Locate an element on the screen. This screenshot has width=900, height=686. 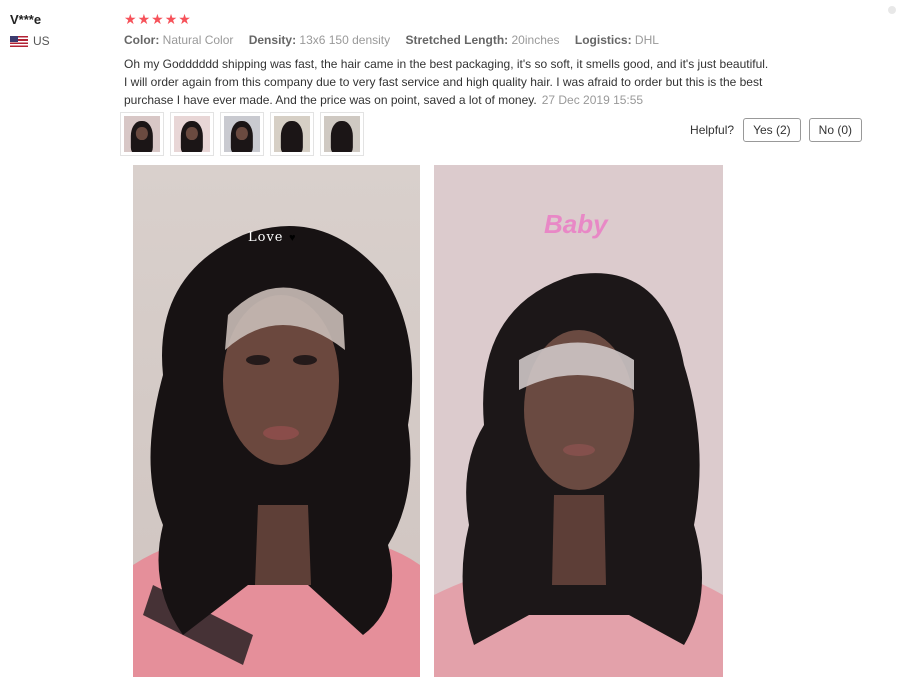
love-sticker: Love is located at coordinates (266, 237).